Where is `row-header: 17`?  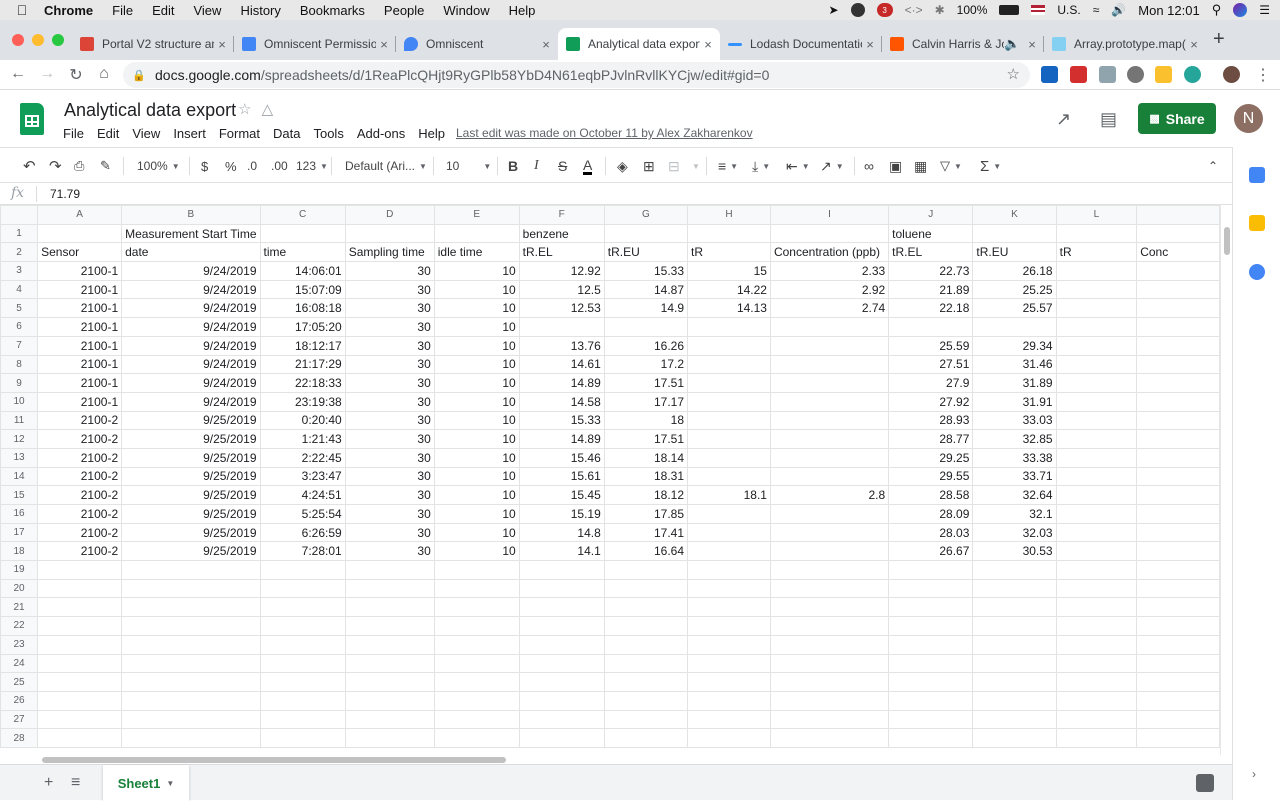
row-header: 17 is located at coordinates (19, 532).